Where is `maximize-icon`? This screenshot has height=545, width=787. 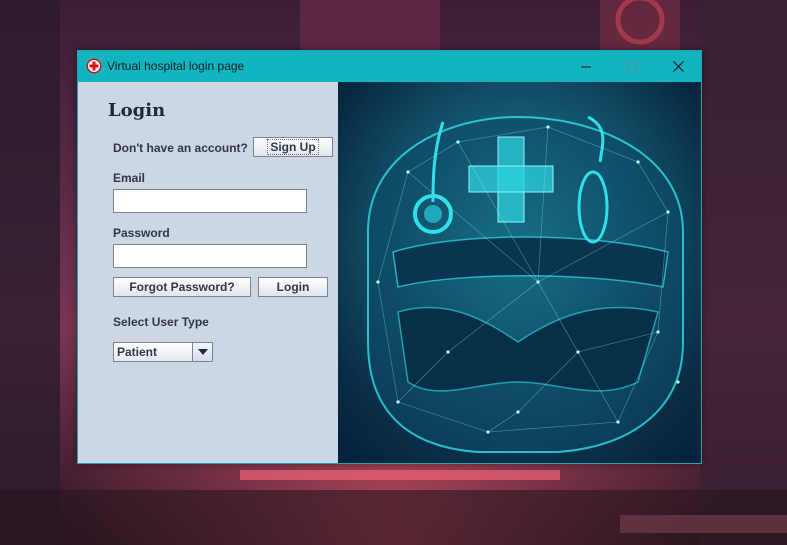 maximize-icon is located at coordinates (632, 66).